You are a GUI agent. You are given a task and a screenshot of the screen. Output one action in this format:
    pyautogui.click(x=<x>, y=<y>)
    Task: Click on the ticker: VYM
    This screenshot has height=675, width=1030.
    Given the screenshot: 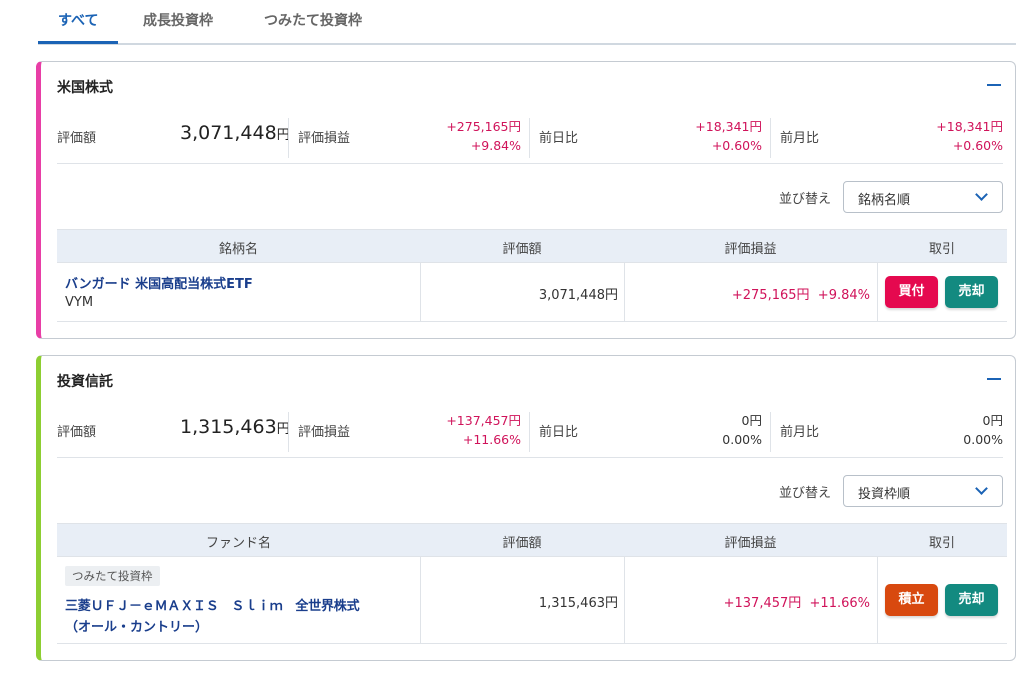 What is the action you would take?
    pyautogui.click(x=79, y=302)
    